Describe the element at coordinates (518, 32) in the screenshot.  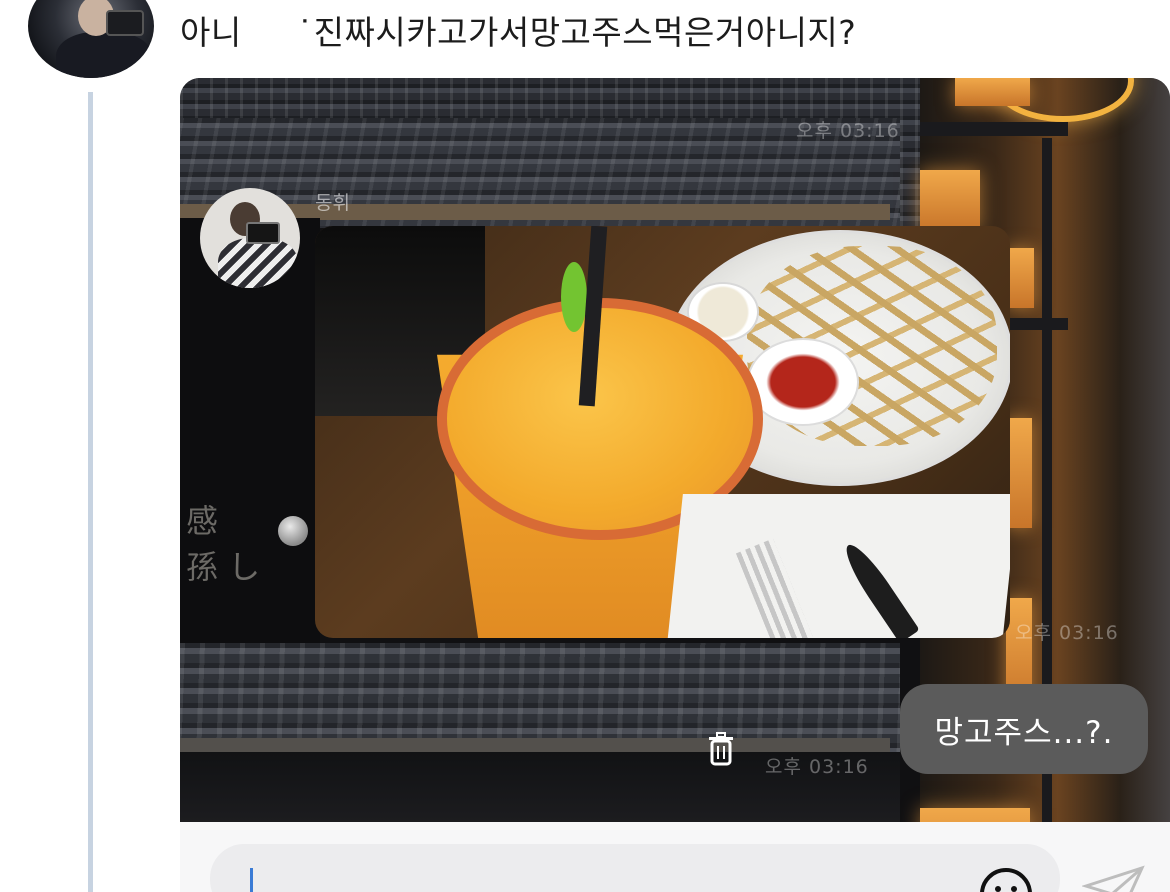
I see `tweet-text: 아니 ˙진짜시카고가서망고주스먹은거아니지?` at that location.